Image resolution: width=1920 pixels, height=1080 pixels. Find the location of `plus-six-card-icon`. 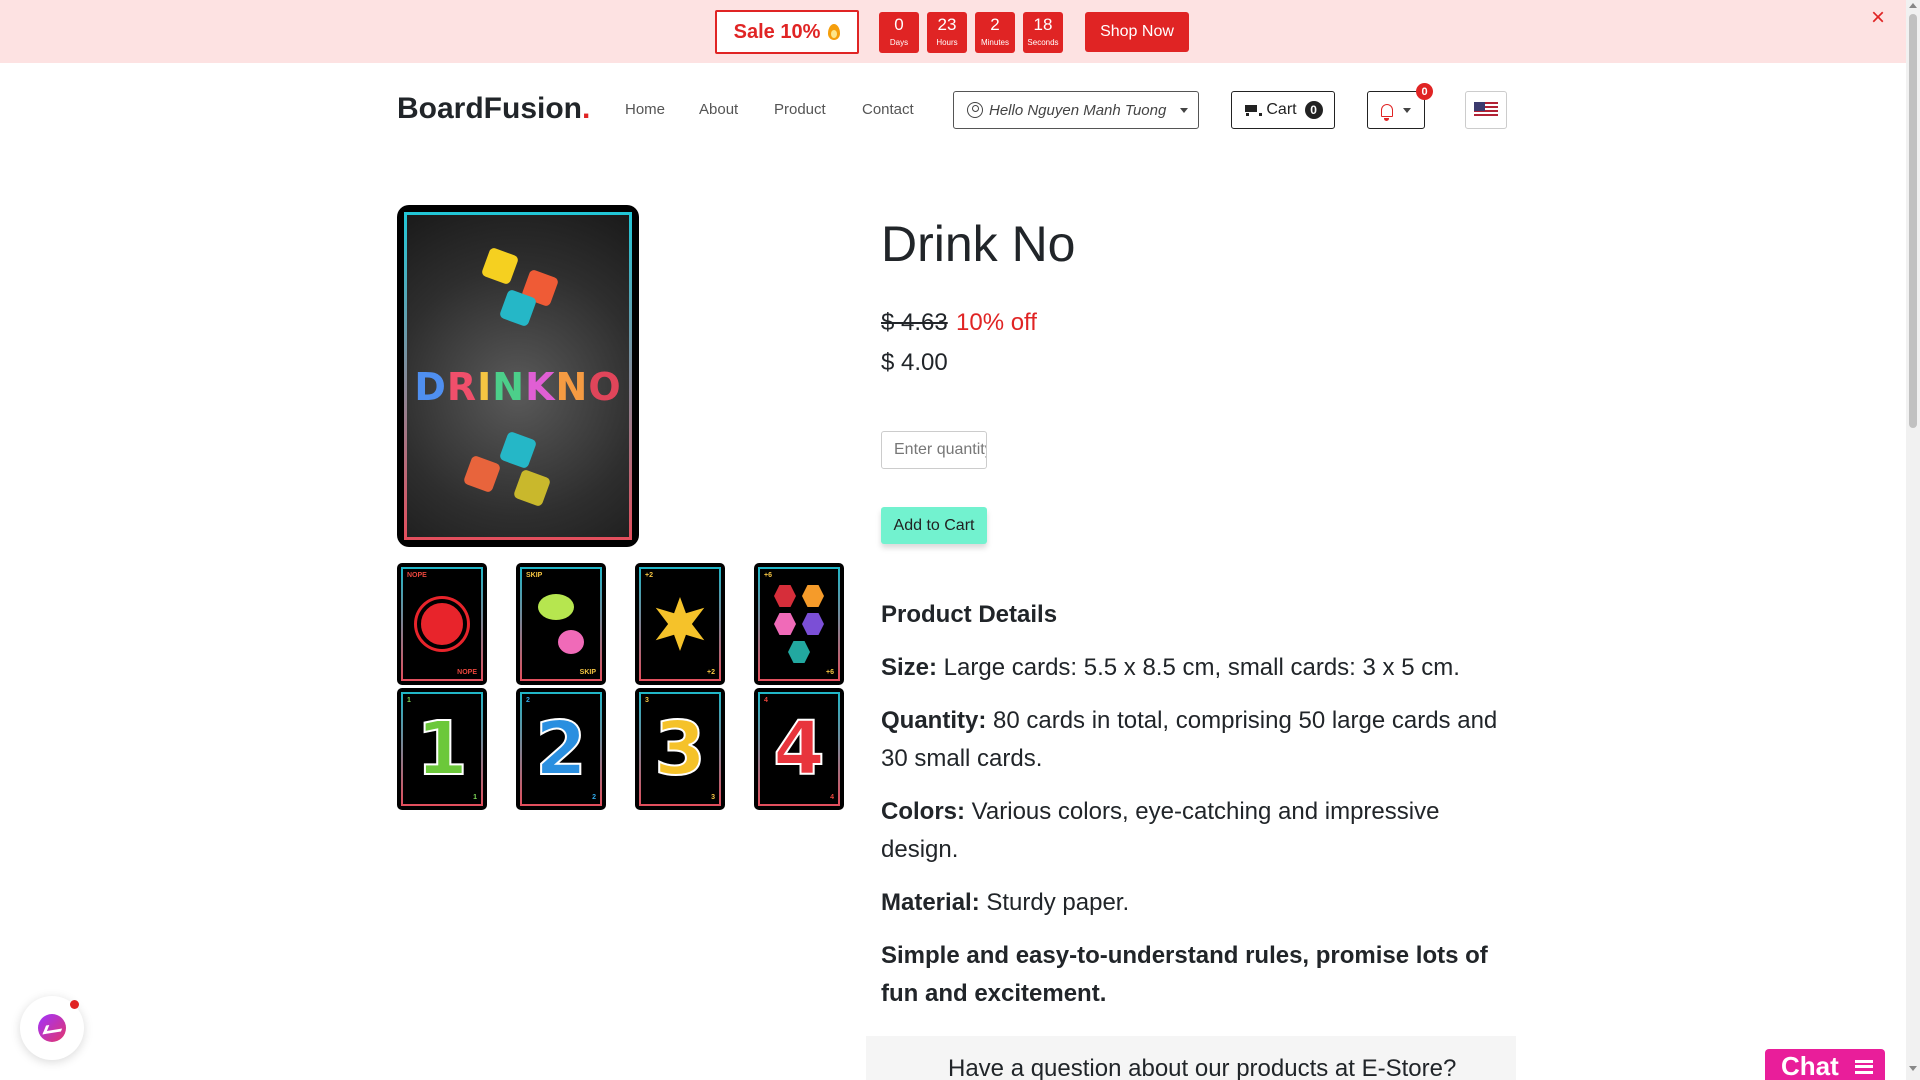

plus-six-card-icon is located at coordinates (799, 624).